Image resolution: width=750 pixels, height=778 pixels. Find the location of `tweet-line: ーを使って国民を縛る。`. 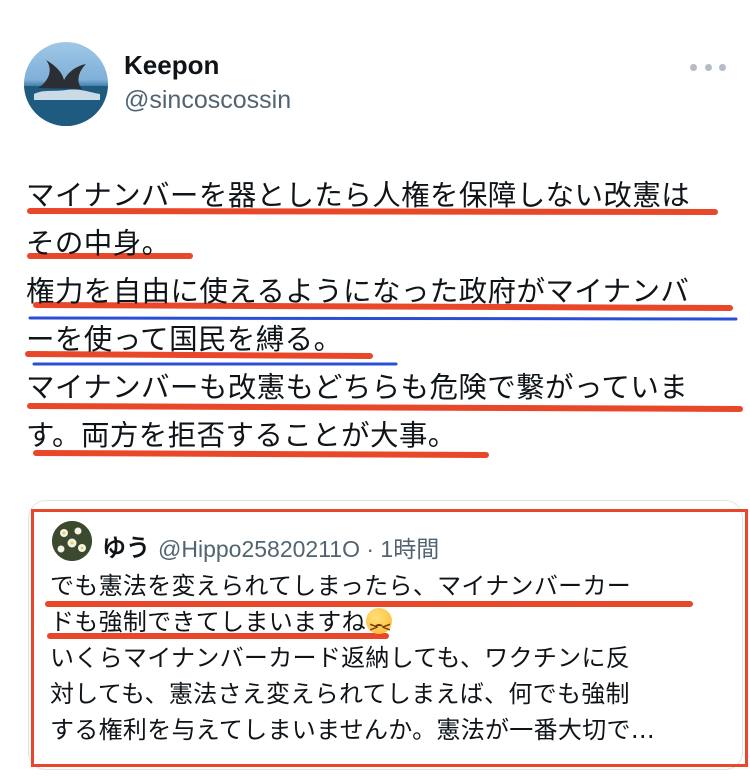

tweet-line: ーを使って国民を縛る。 is located at coordinates (184, 339).